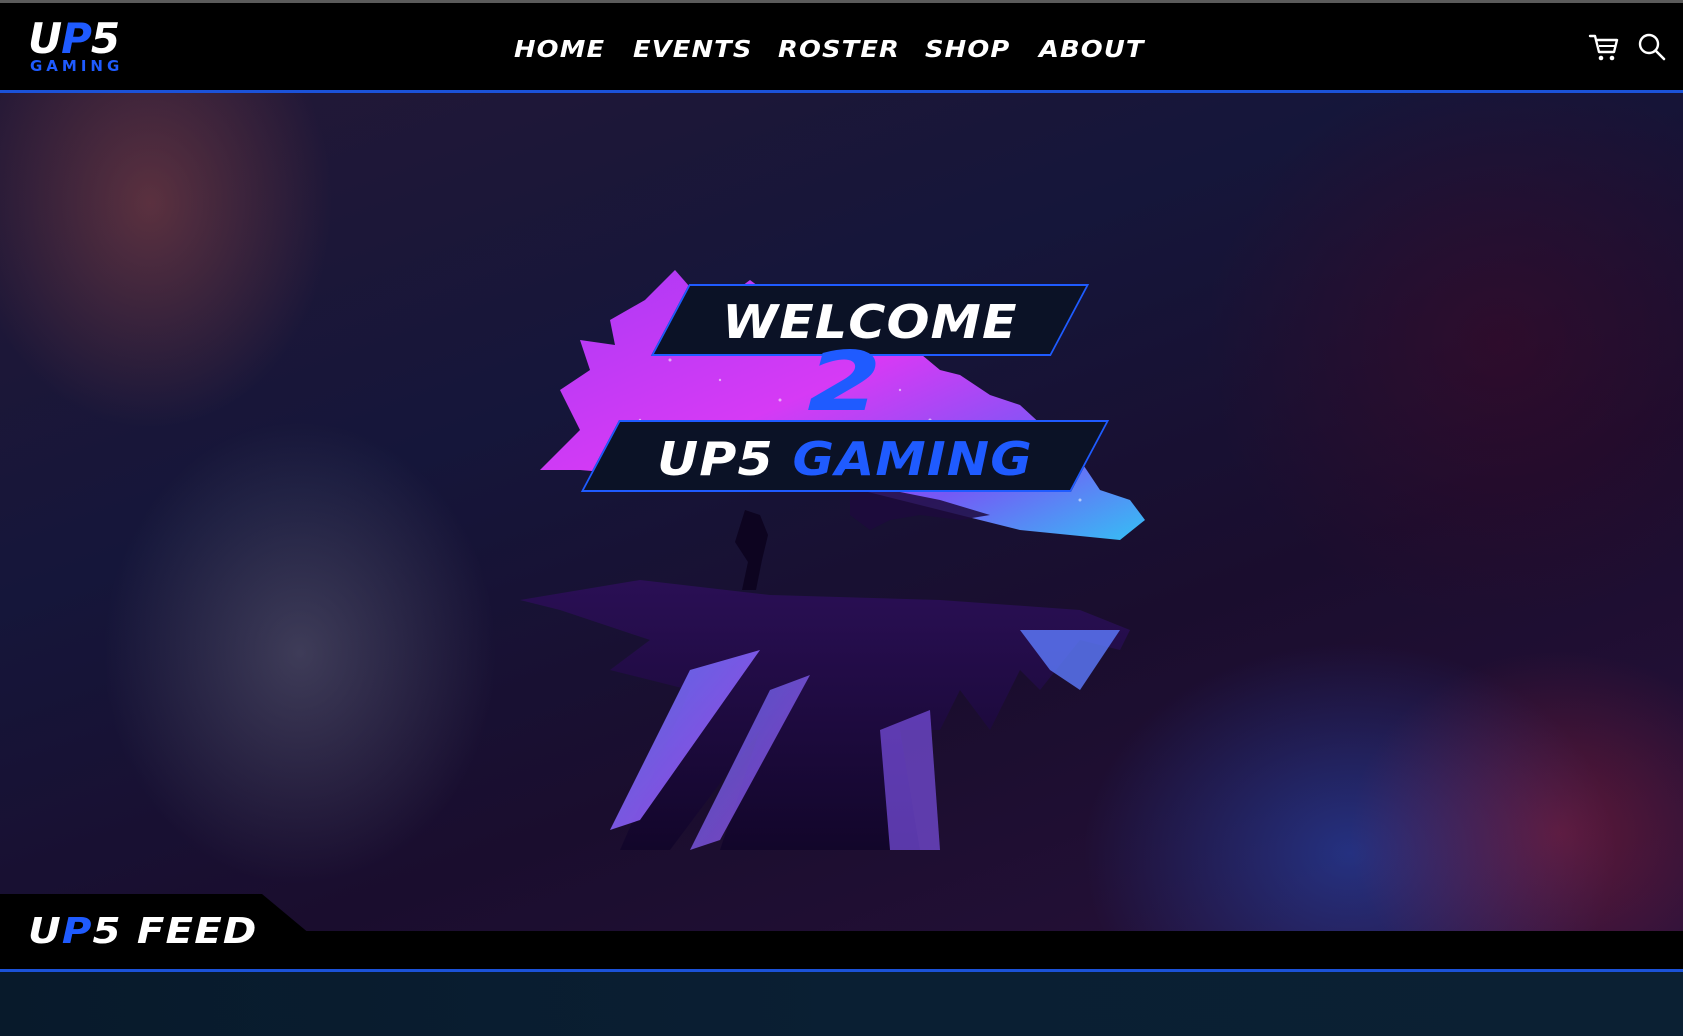  Describe the element at coordinates (559, 50) in the screenshot. I see `nav-home: HOME` at that location.